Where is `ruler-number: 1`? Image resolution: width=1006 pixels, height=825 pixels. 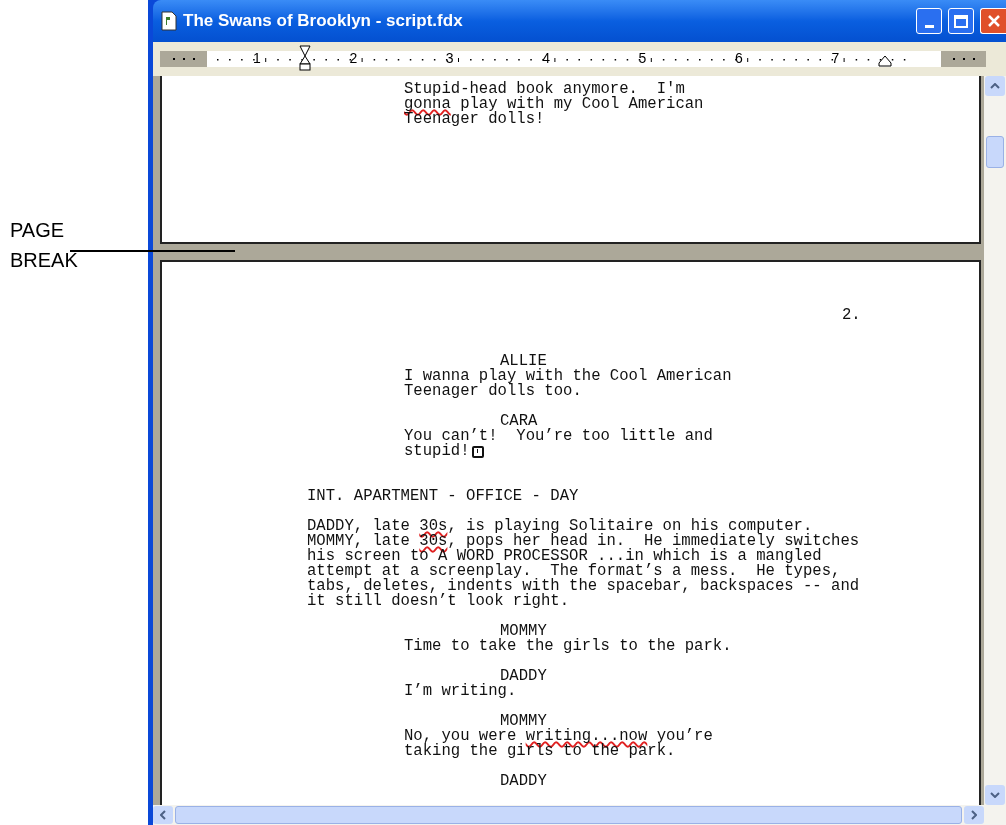
ruler-number: 1 is located at coordinates (257, 58).